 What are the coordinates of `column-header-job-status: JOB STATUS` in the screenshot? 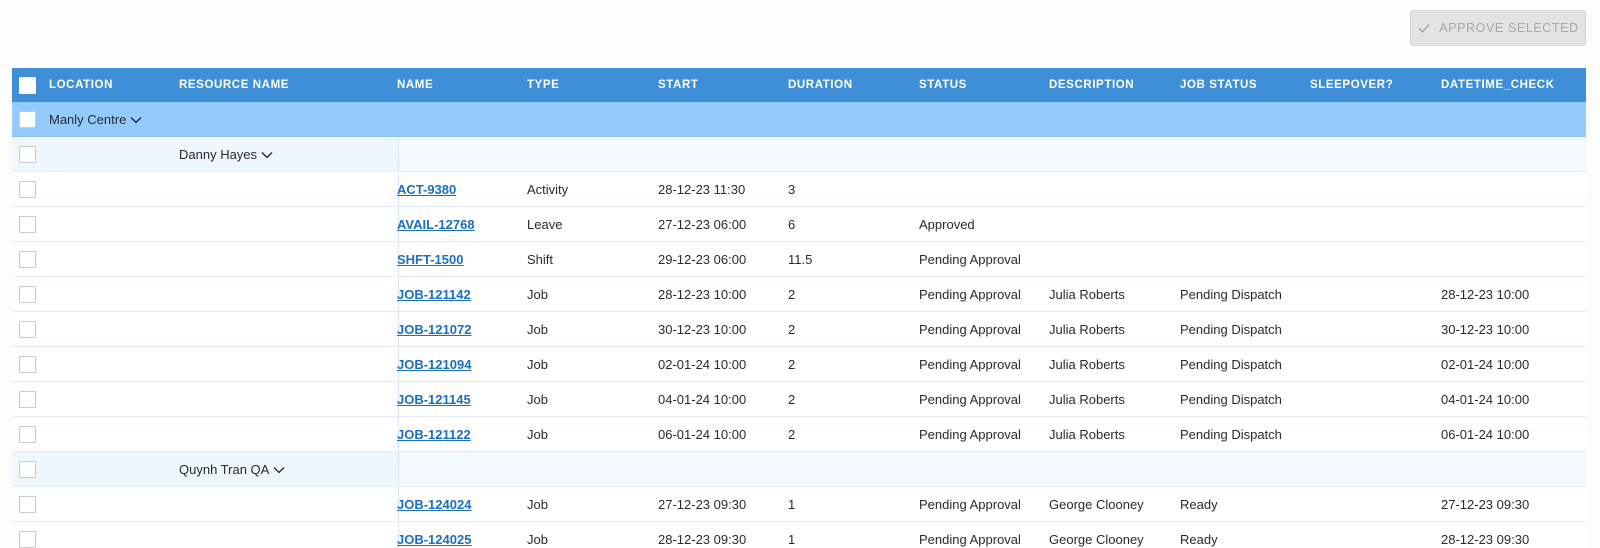 It's located at (1218, 85).